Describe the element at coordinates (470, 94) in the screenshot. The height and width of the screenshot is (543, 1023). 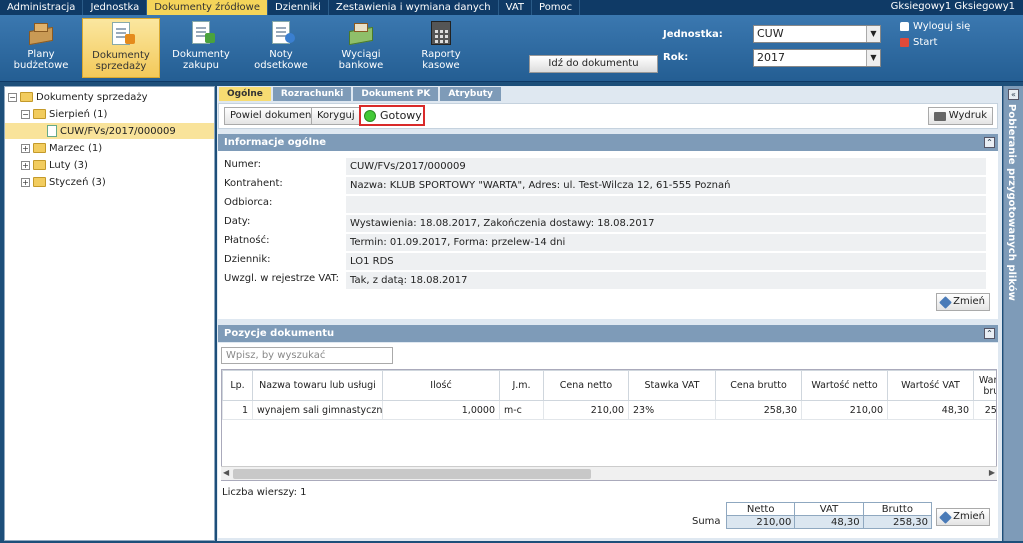
I see `tab-atrybuty: Atrybuty` at that location.